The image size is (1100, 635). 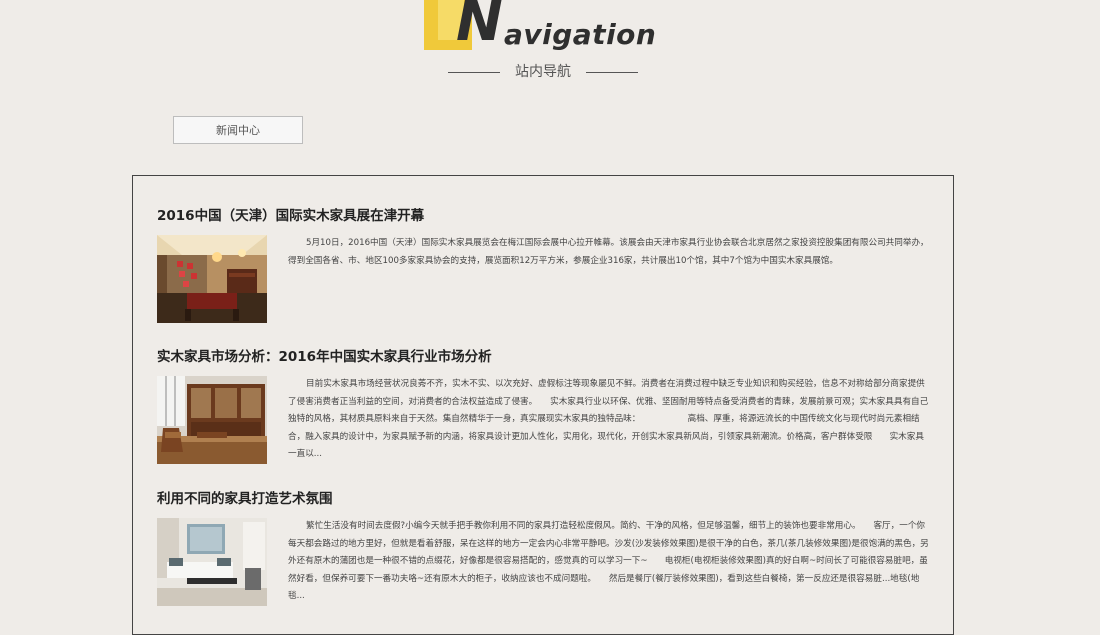 What do you see at coordinates (612, 72) in the screenshot?
I see `subtitle-divider-right` at bounding box center [612, 72].